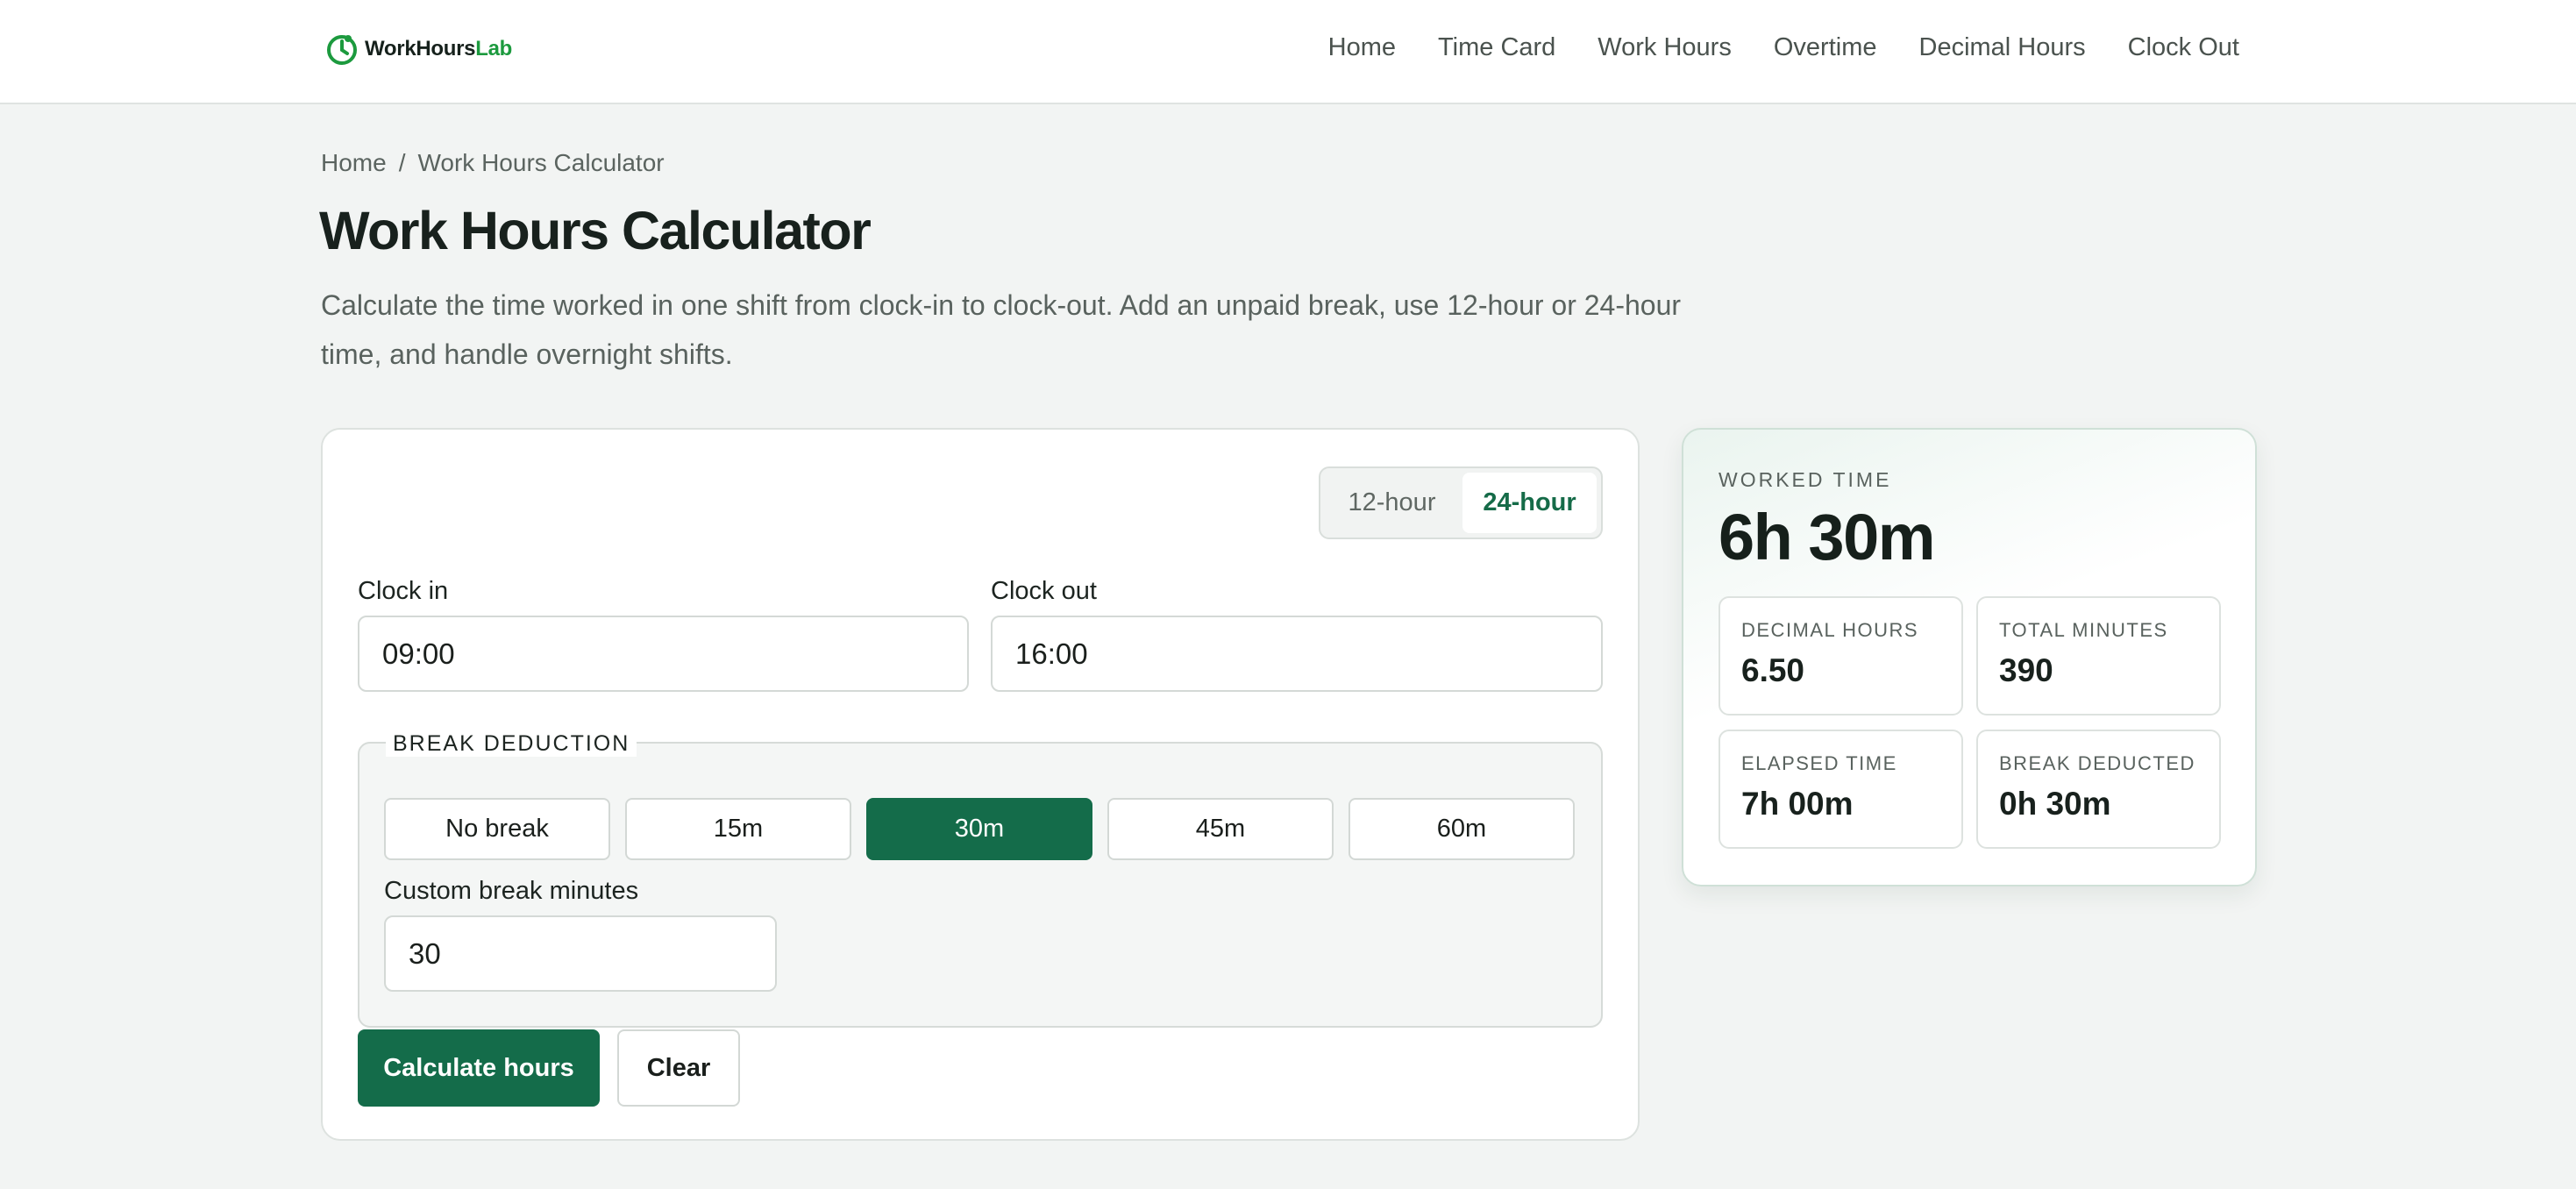 This screenshot has width=2576, height=1189. Describe the element at coordinates (1496, 47) in the screenshot. I see `nav-time-card: Time Card` at that location.